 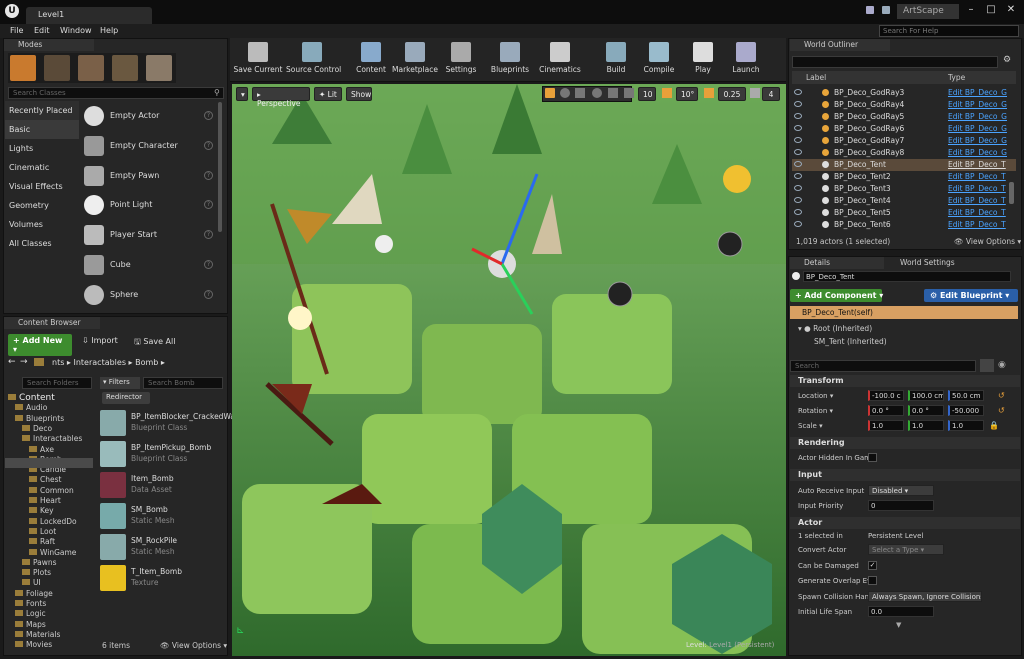 What do you see at coordinates (91, 68) in the screenshot?
I see `landscape-mode-icon` at bounding box center [91, 68].